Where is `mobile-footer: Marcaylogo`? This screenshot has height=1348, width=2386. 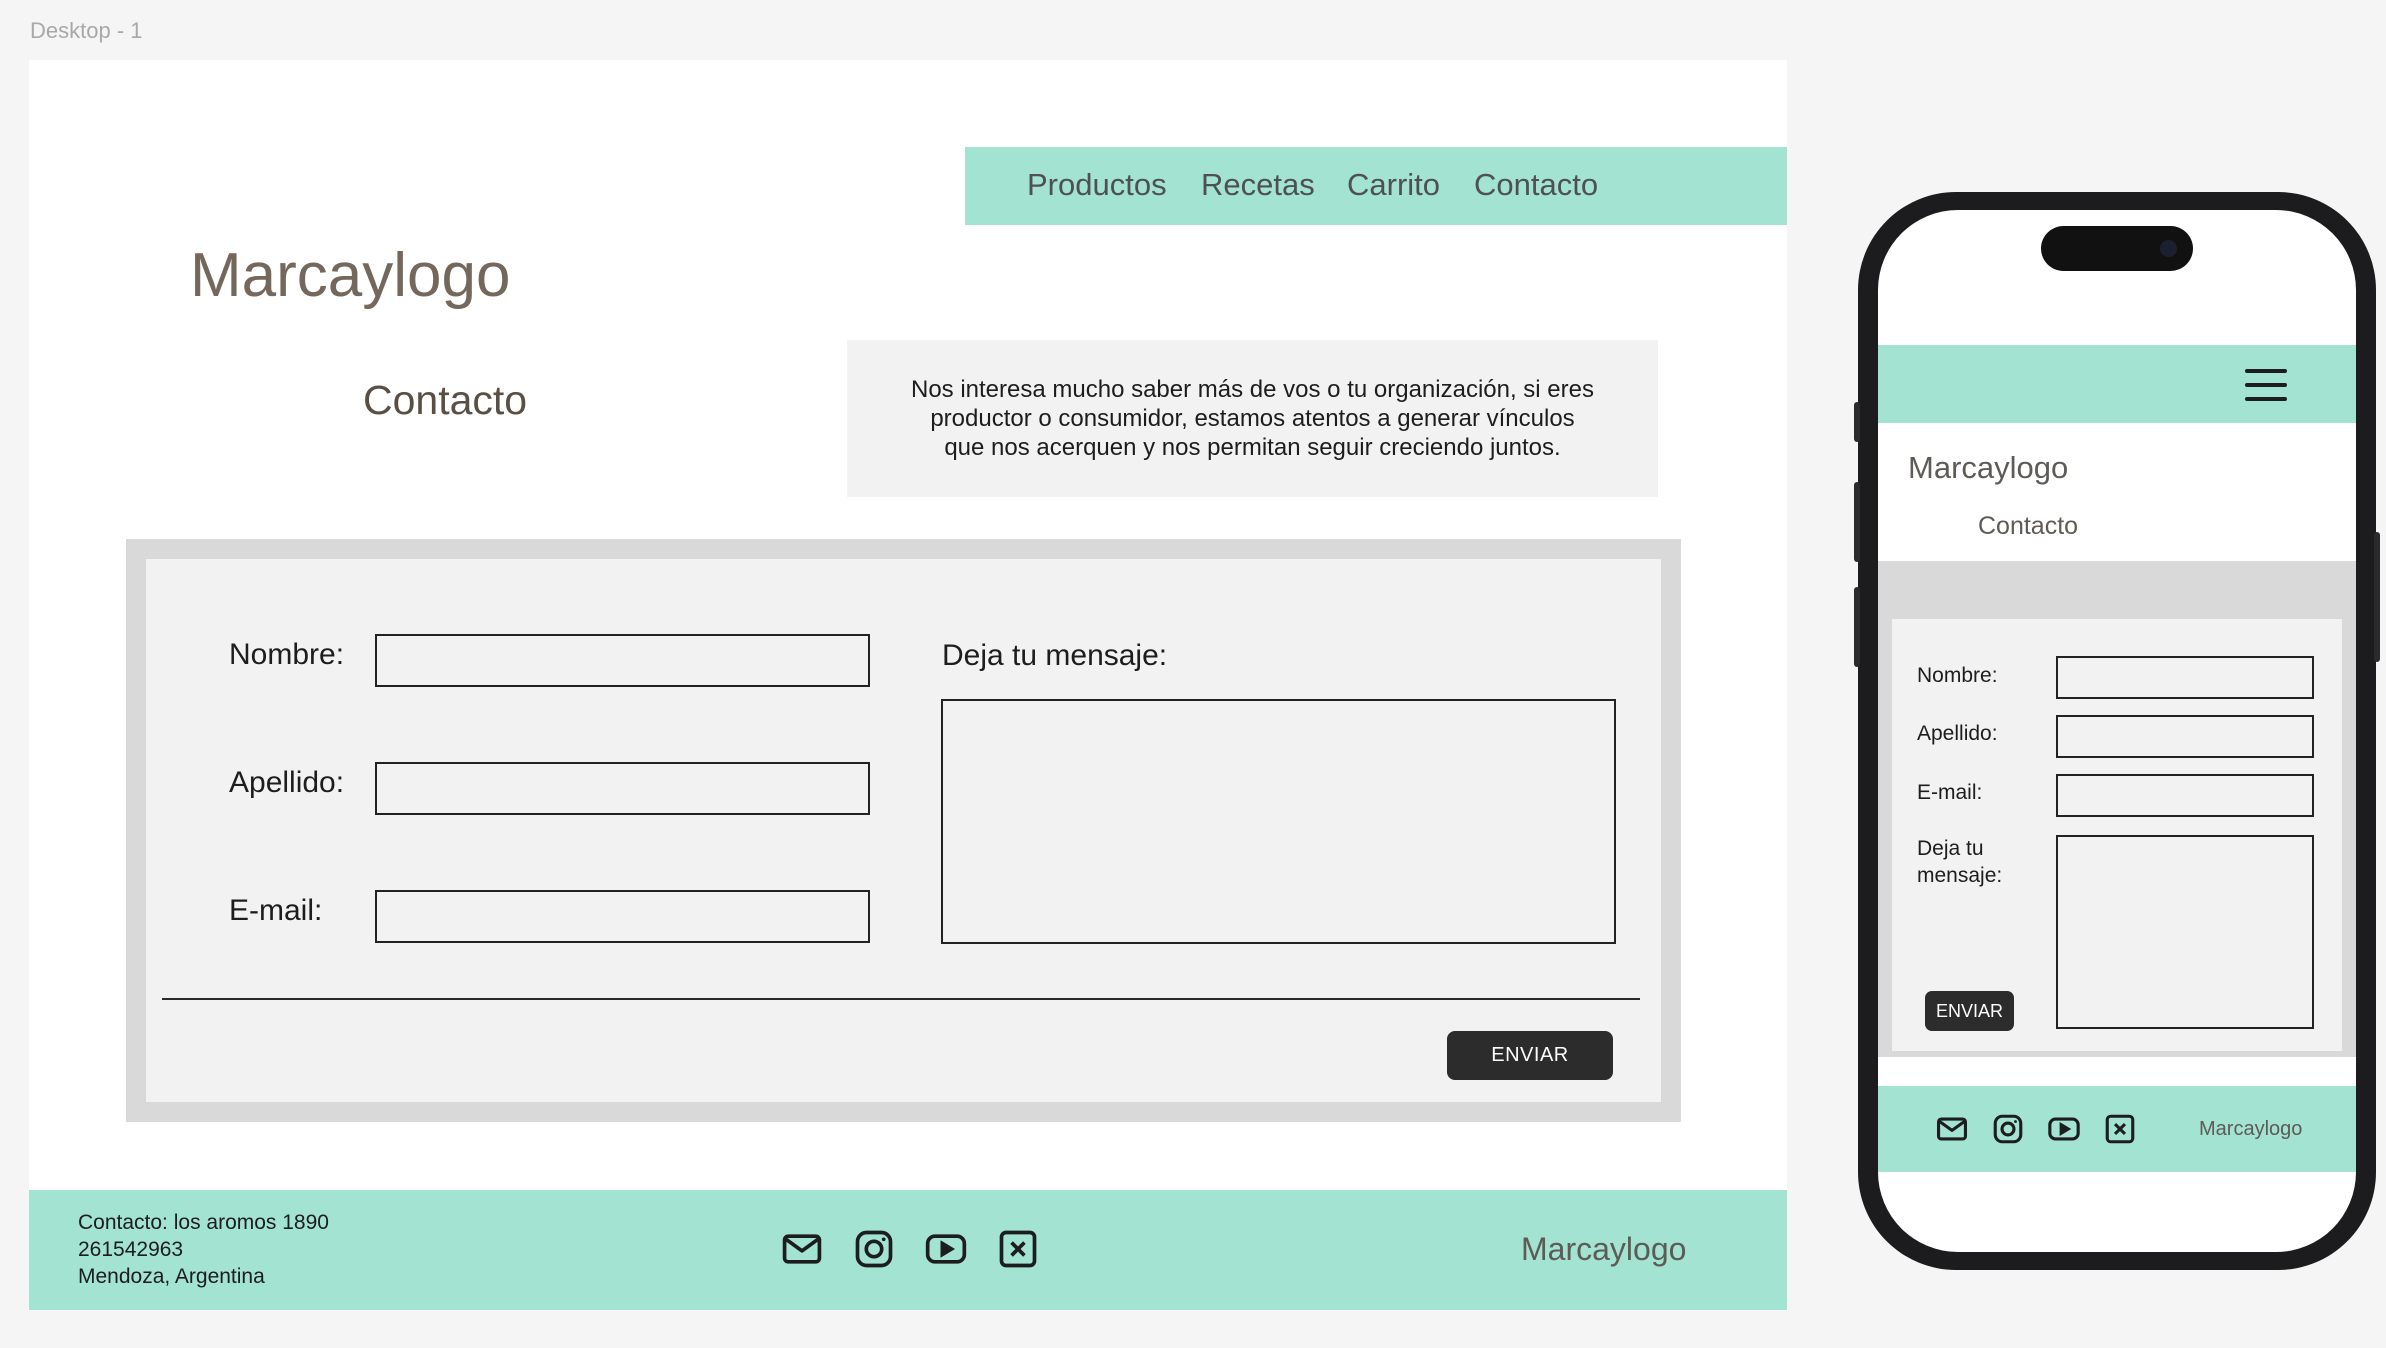
mobile-footer: Marcaylogo is located at coordinates (2117, 1129).